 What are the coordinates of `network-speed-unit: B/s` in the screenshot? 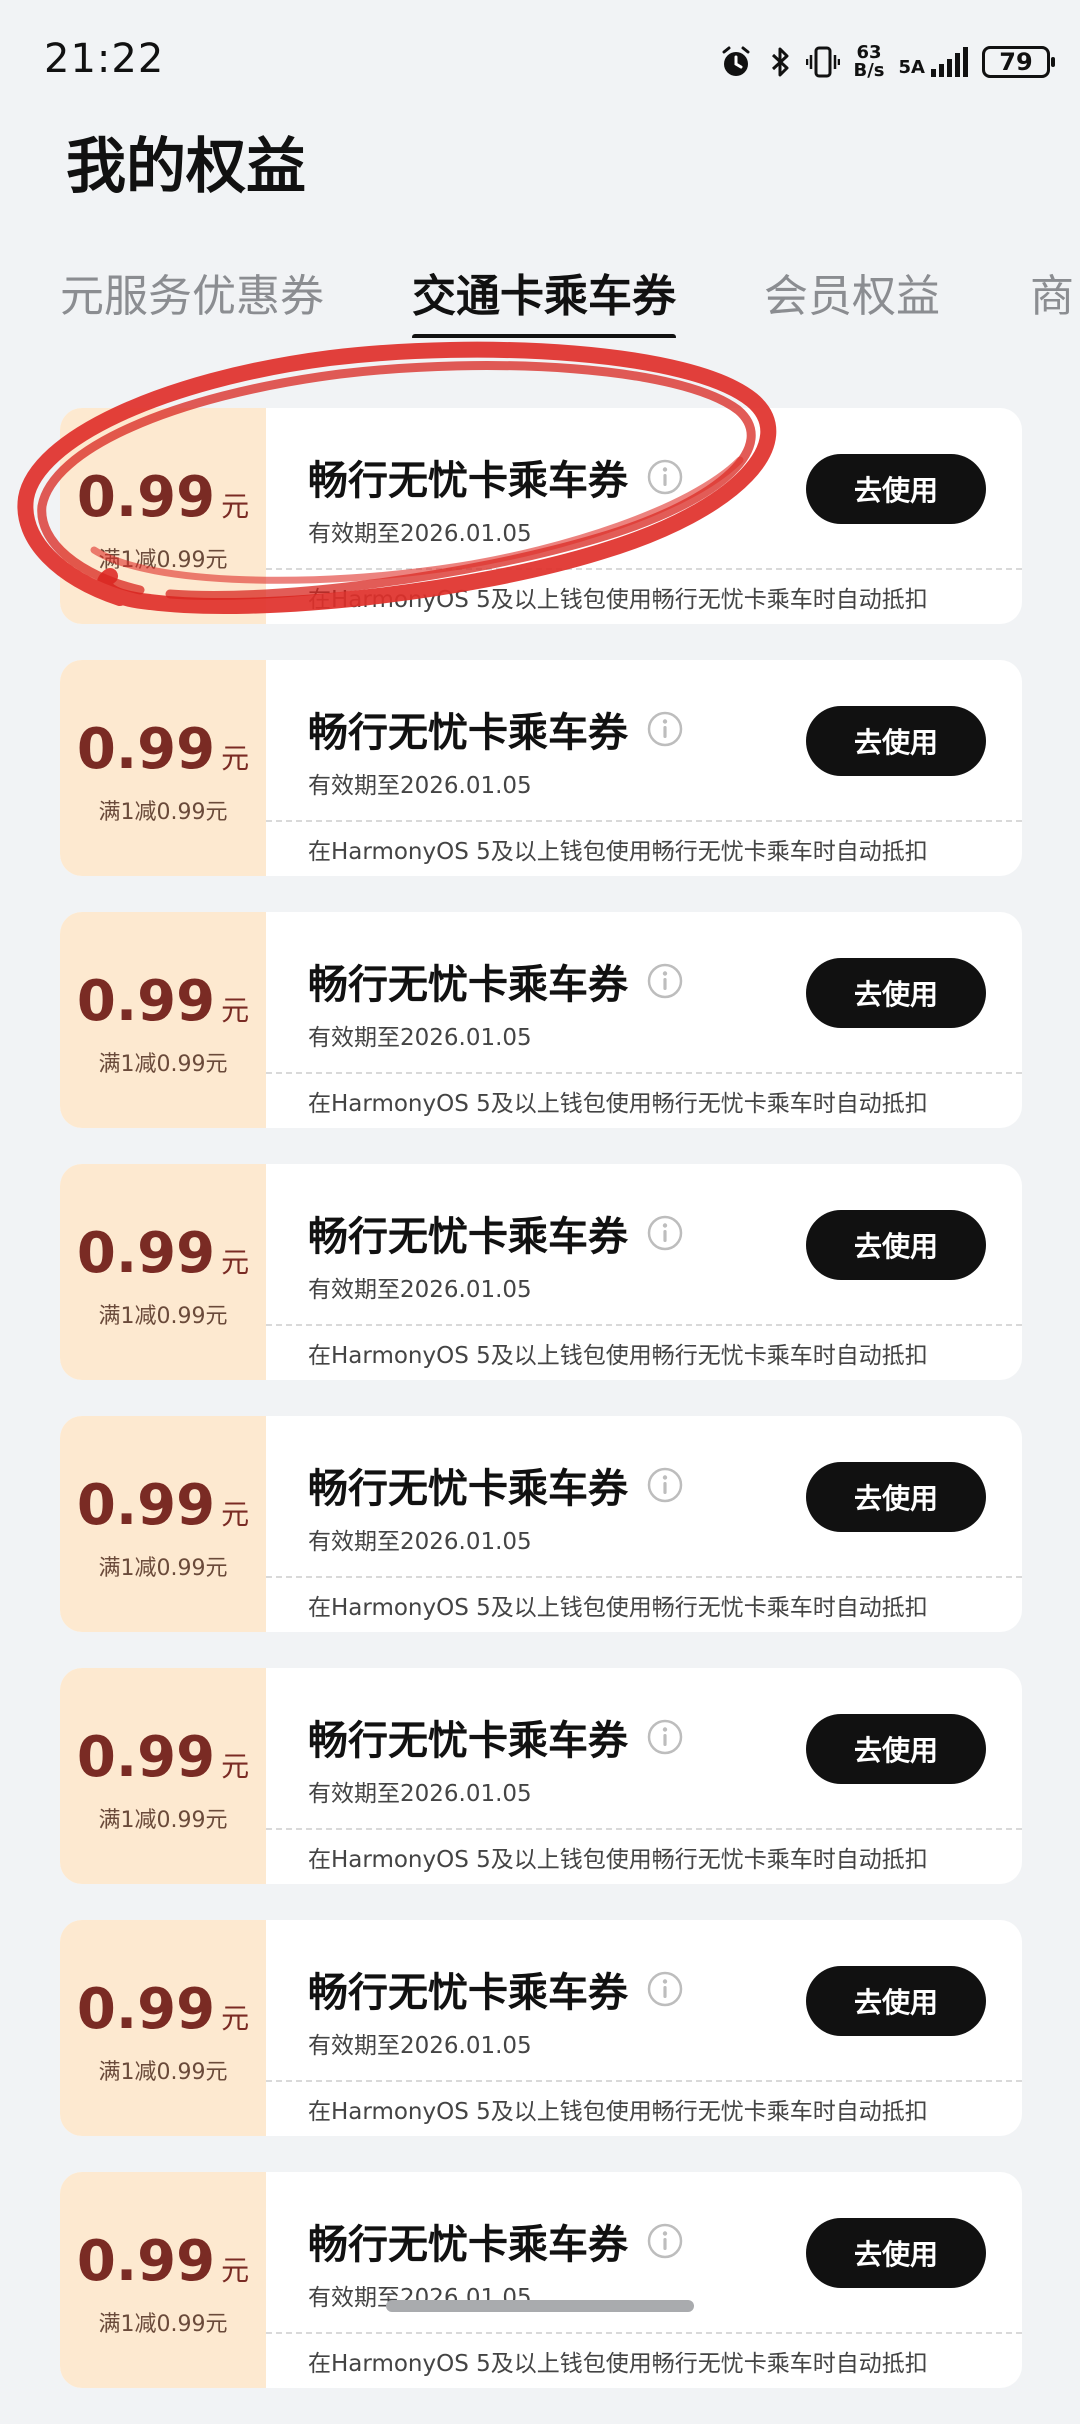 It's located at (869, 70).